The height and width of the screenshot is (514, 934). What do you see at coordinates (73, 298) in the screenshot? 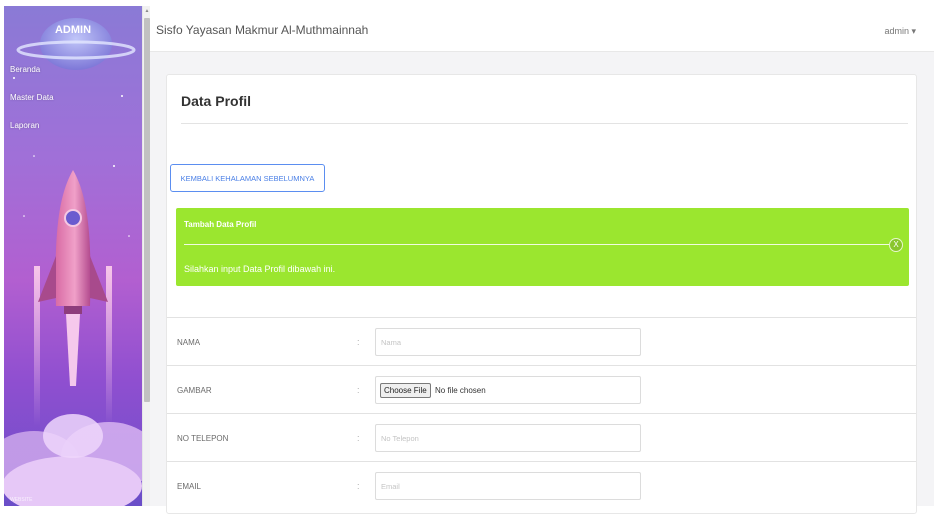
I see `rocket-illustration` at bounding box center [73, 298].